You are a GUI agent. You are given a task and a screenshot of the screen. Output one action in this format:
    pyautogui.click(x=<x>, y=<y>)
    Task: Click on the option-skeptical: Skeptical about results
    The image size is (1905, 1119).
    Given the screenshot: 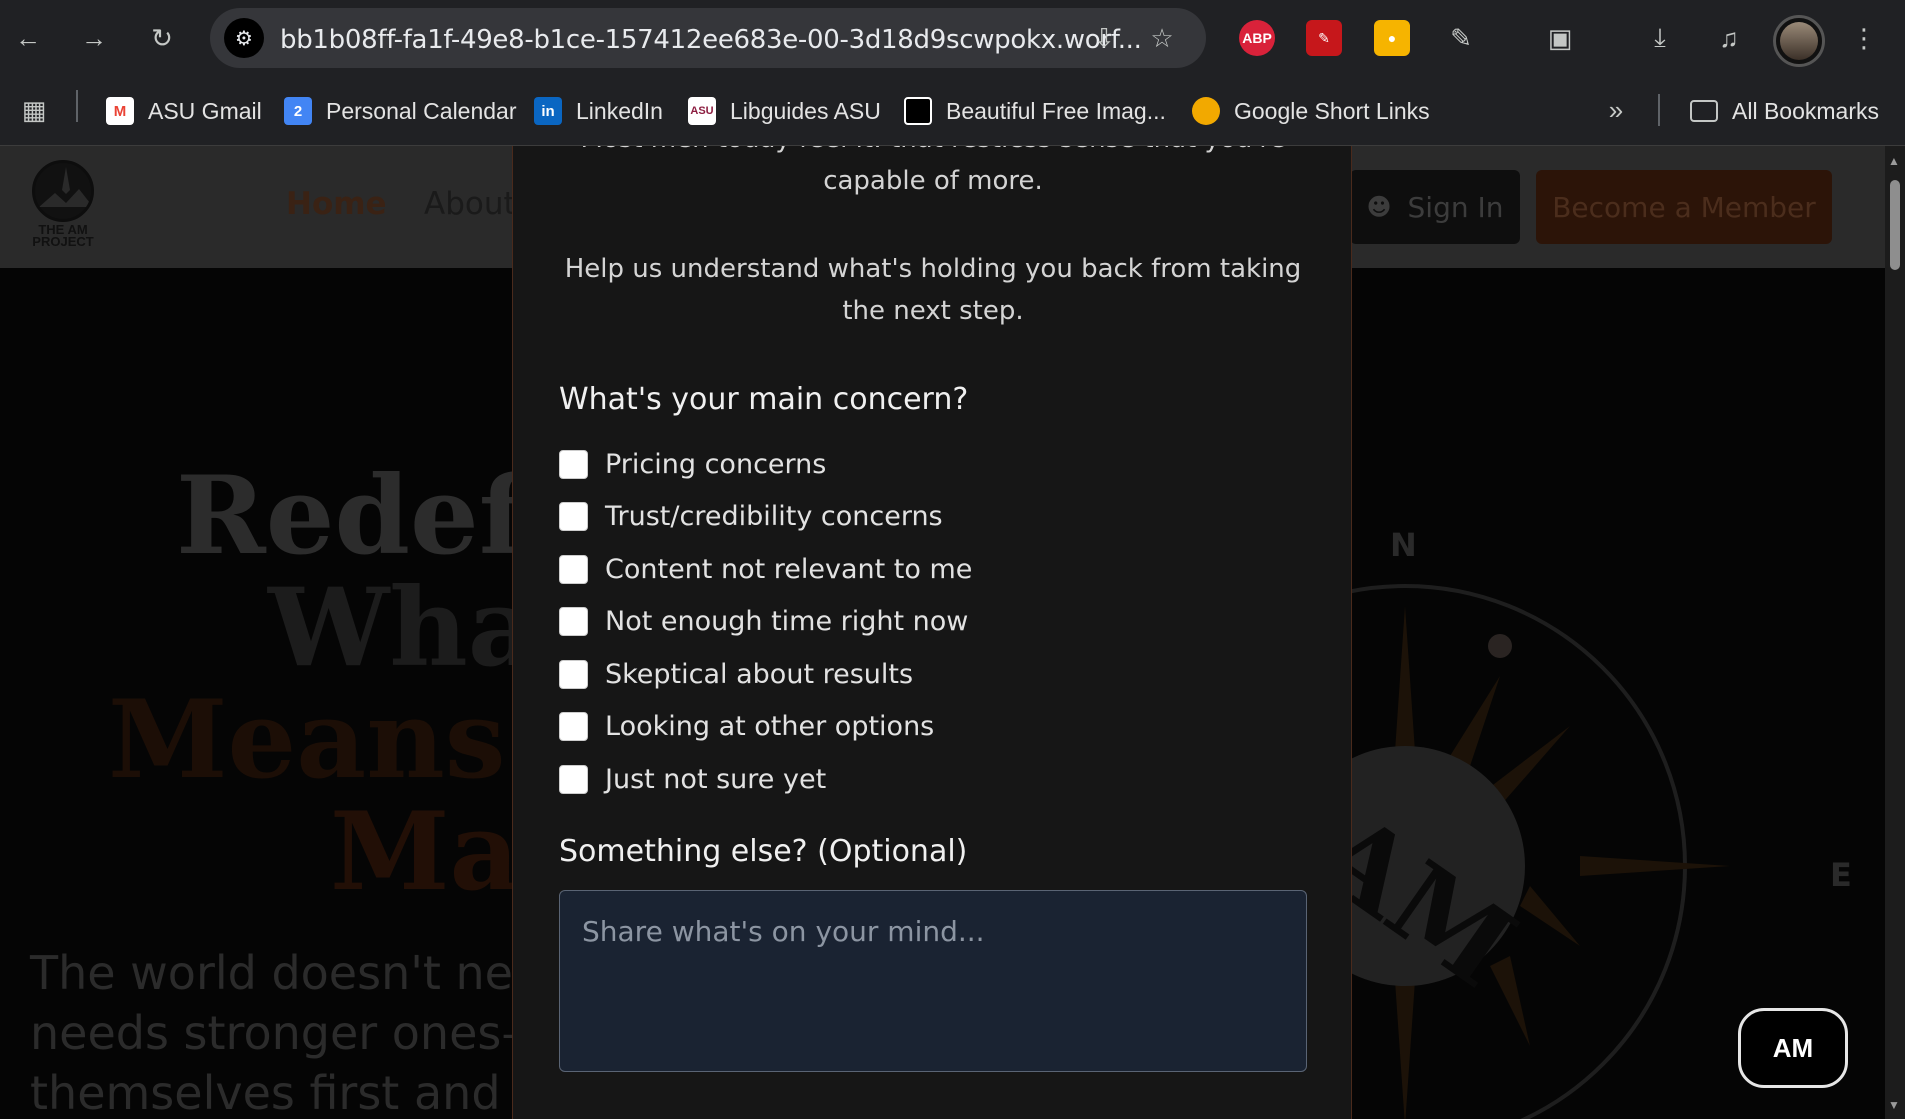 What is the action you would take?
    pyautogui.click(x=736, y=674)
    